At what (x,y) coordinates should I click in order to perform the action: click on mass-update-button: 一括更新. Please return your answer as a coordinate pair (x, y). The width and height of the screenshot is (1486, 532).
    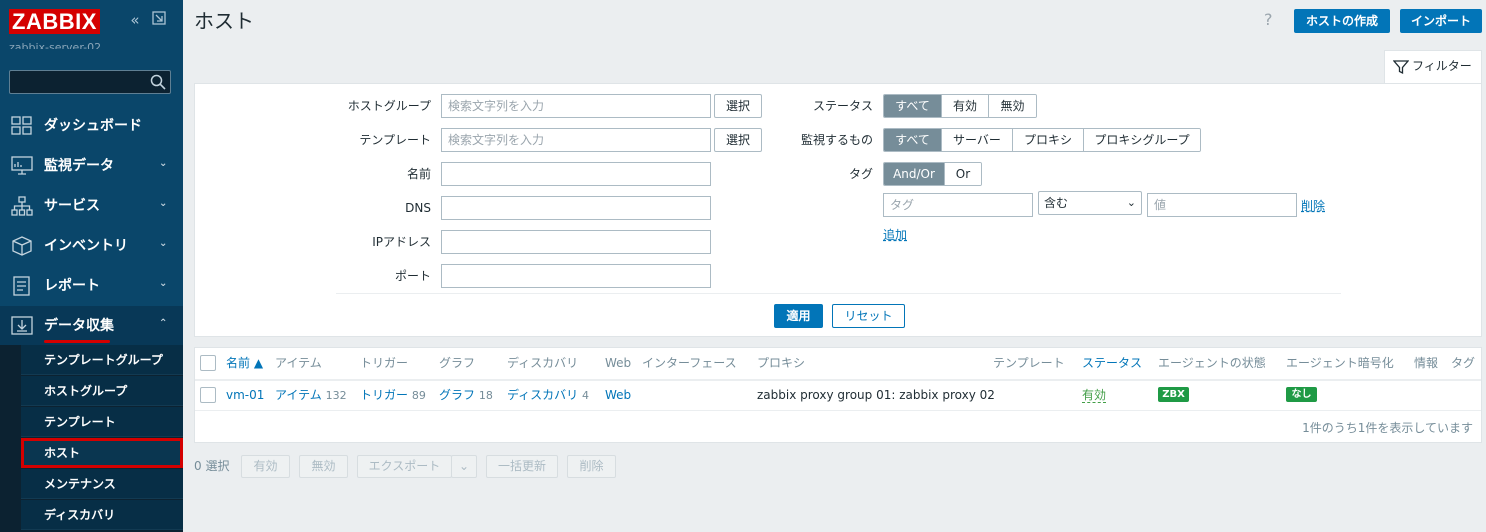
    Looking at the image, I should click on (522, 466).